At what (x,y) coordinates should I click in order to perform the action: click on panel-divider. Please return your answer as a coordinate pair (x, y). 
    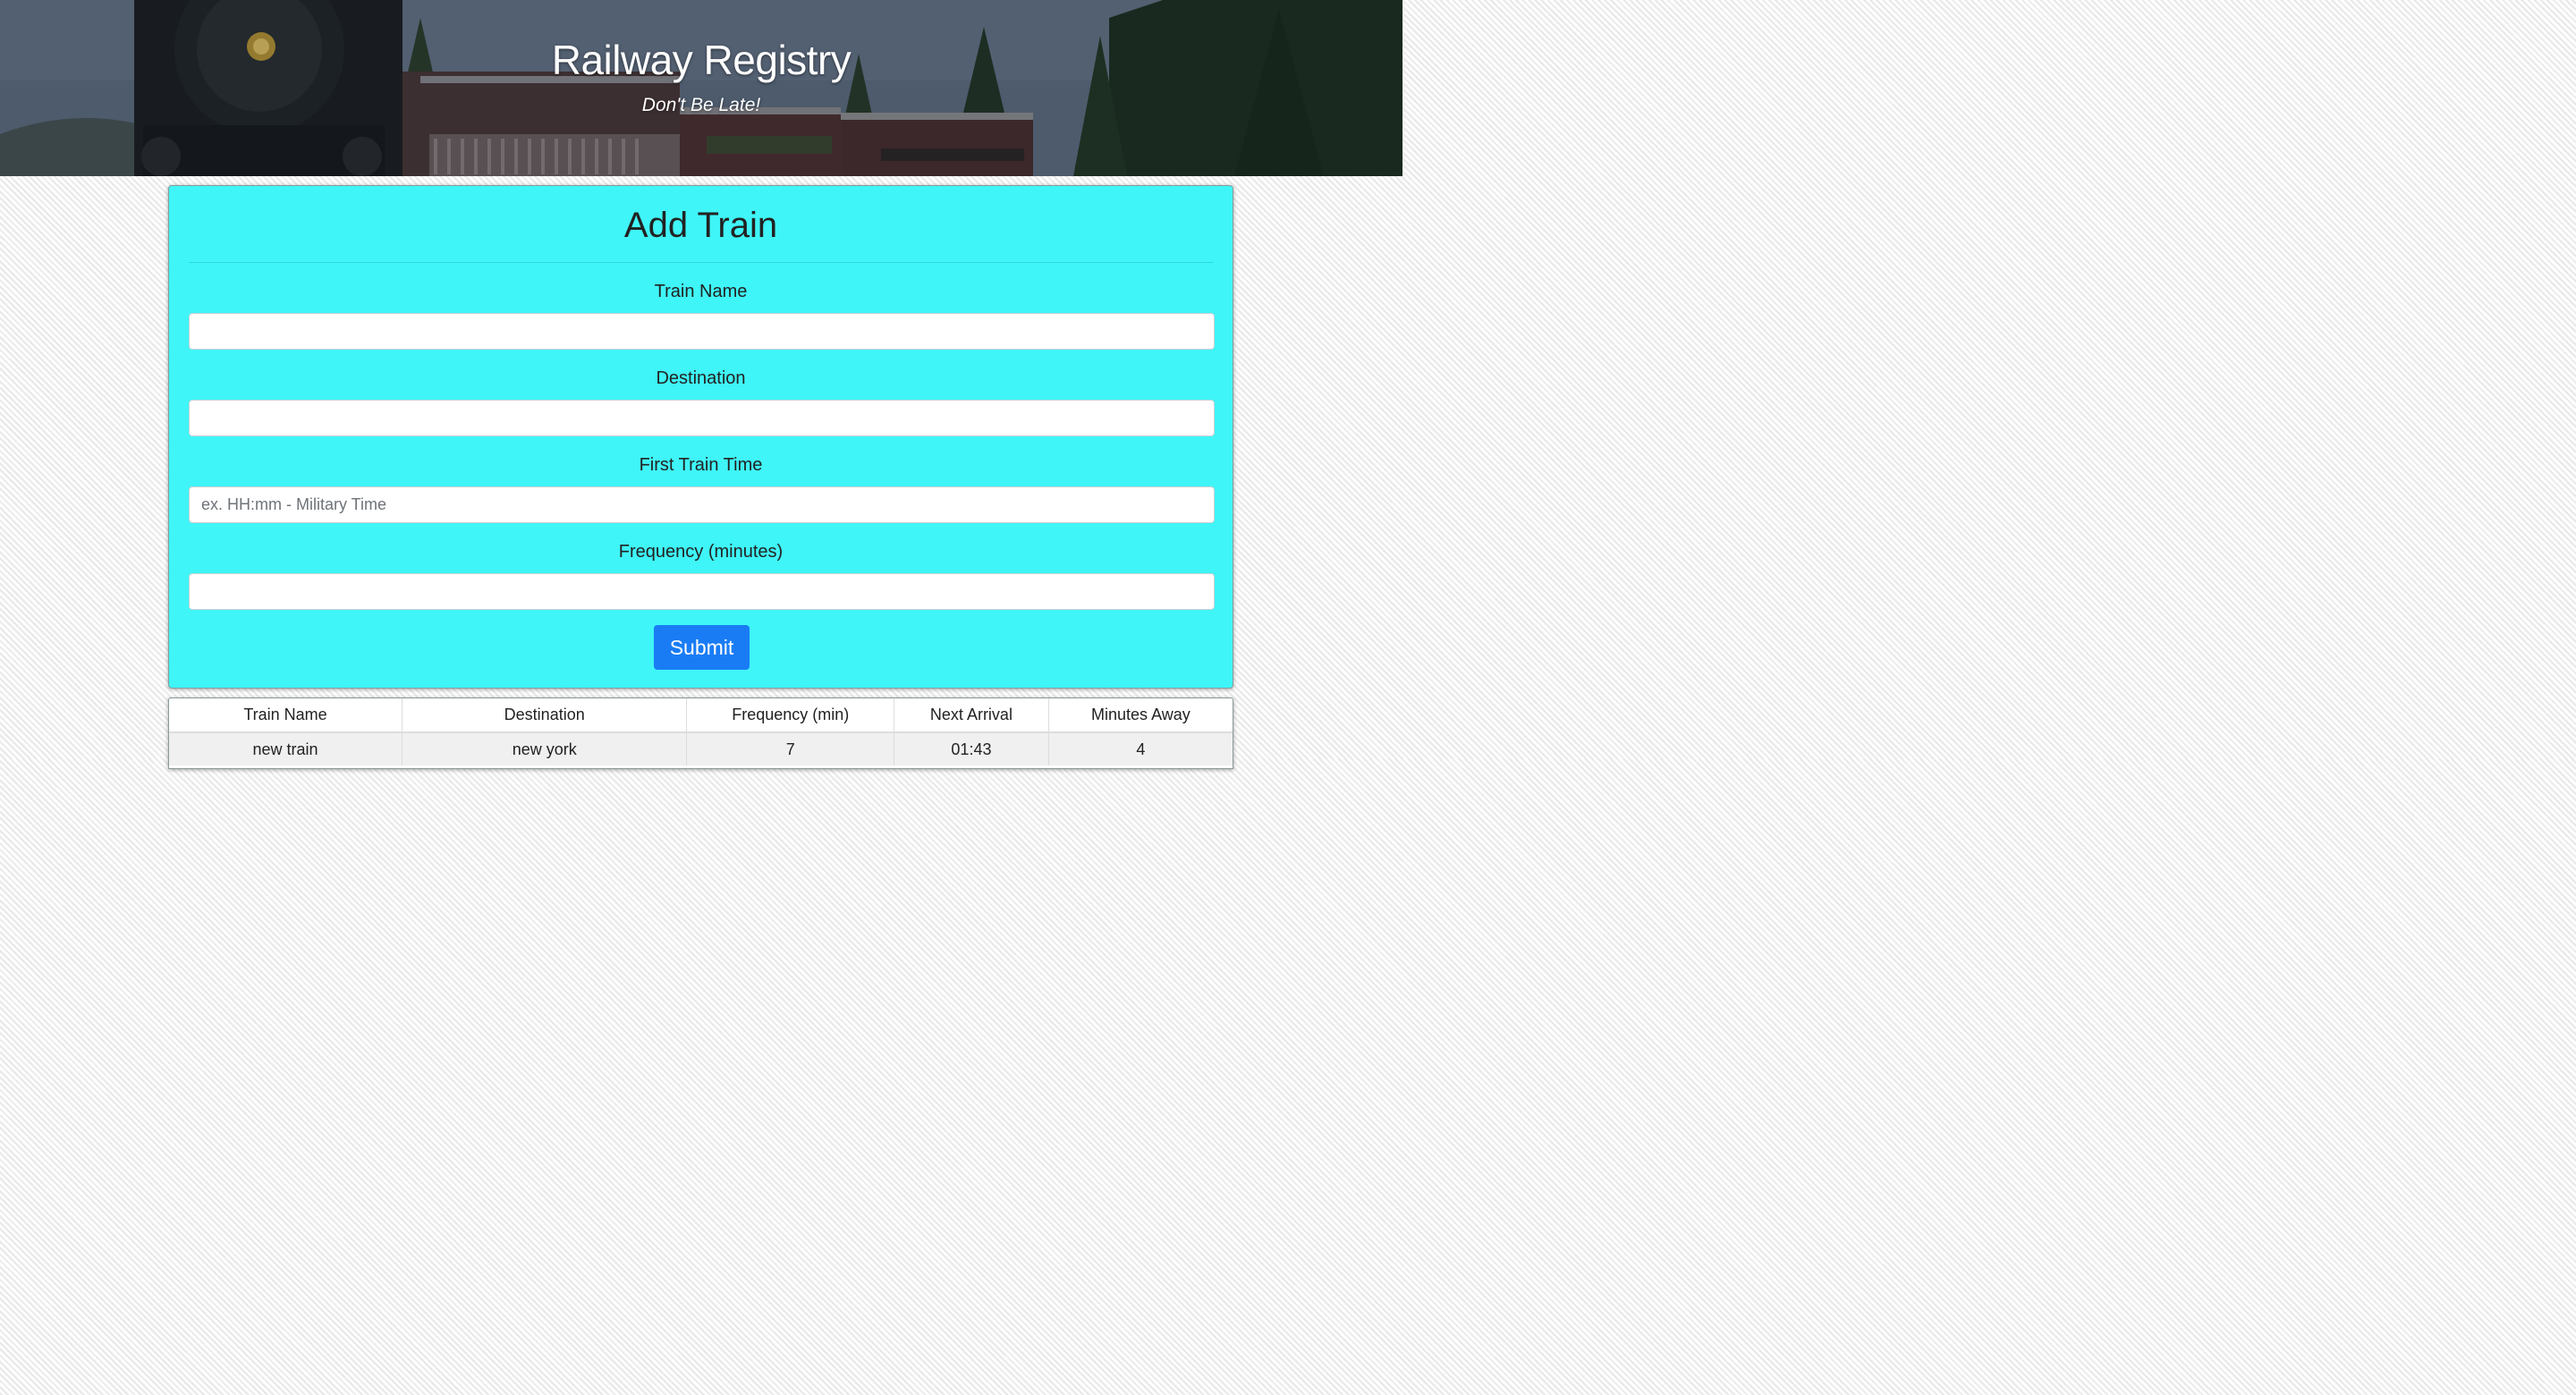
    Looking at the image, I should click on (701, 262).